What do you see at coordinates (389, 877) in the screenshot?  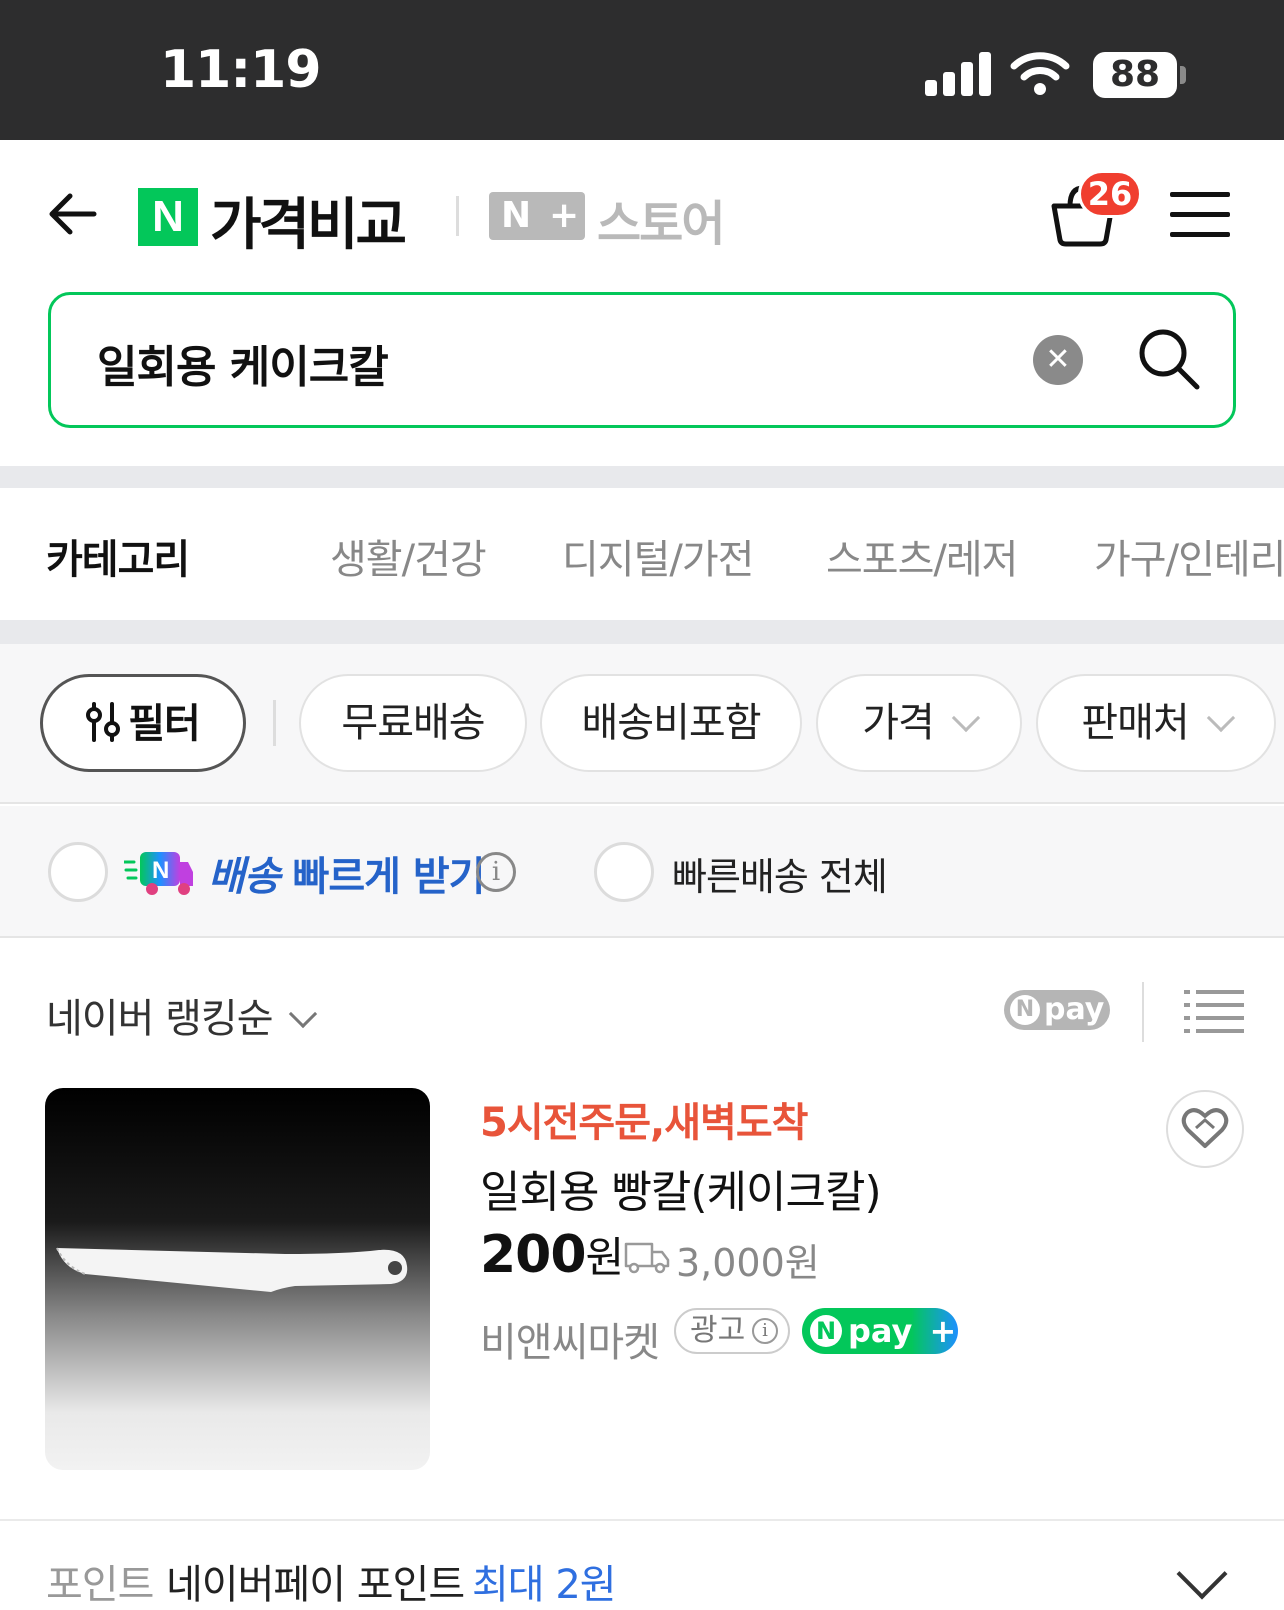 I see `fast-delivery-label-part2: 빠르게 받기` at bounding box center [389, 877].